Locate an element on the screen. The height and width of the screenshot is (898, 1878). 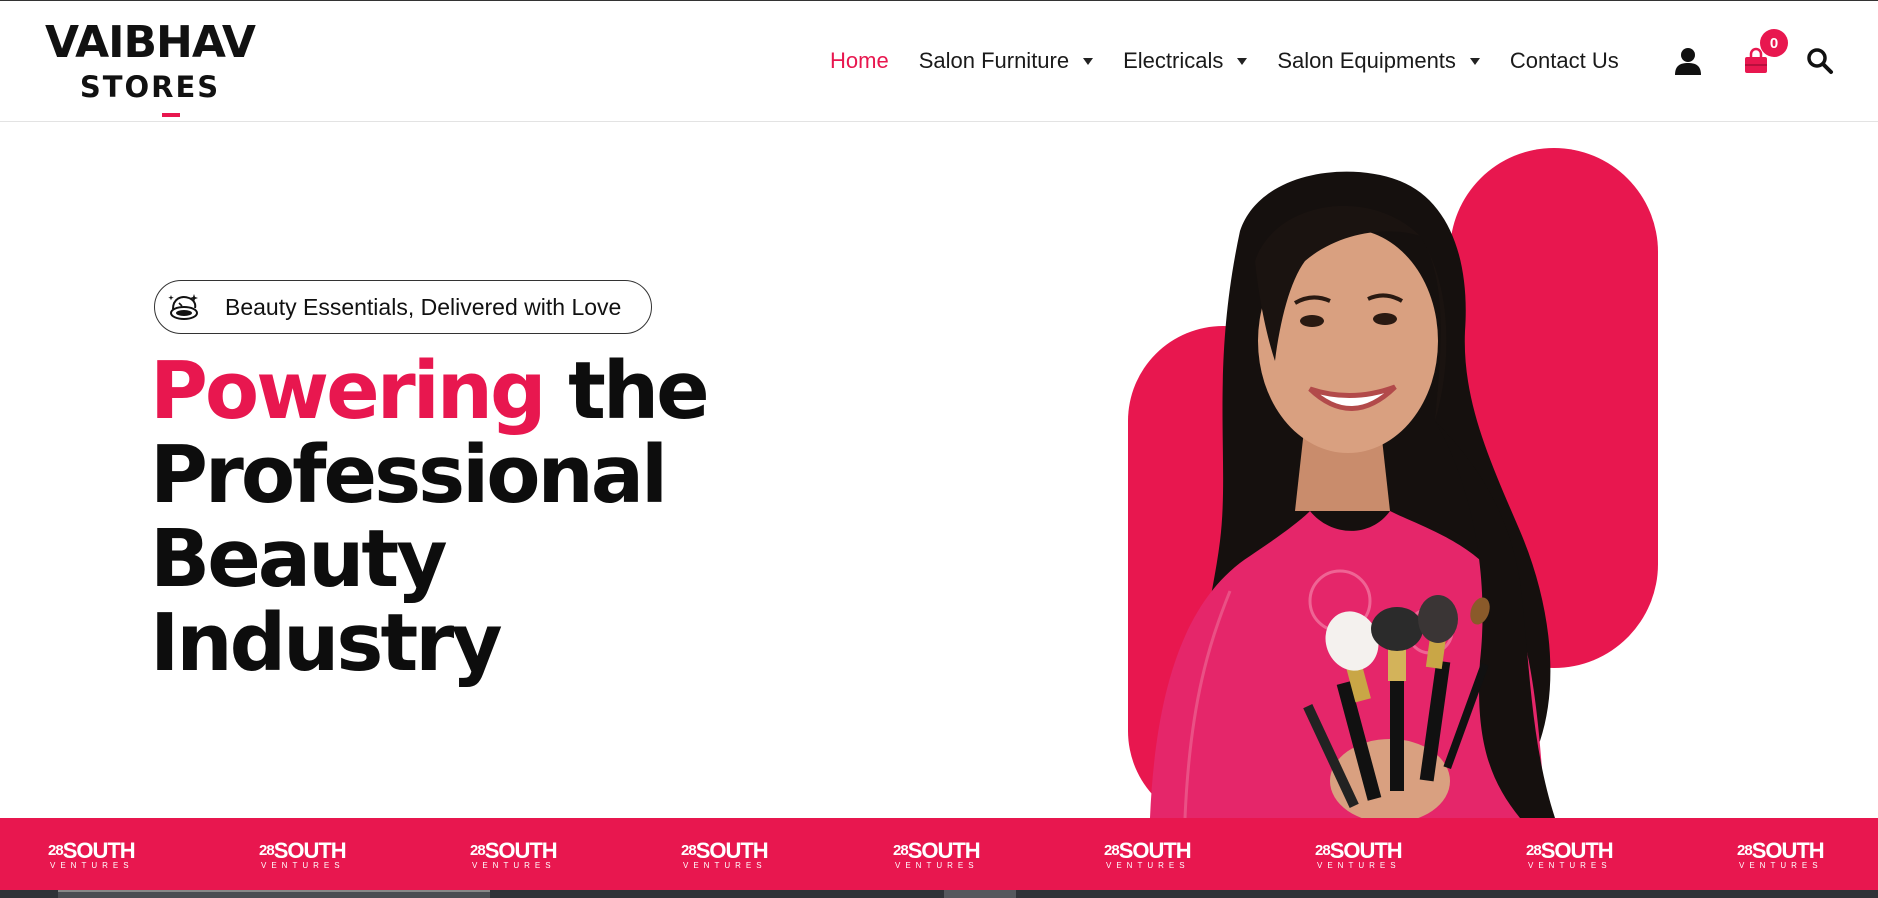
cart-count-badge: 0 is located at coordinates (1774, 43).